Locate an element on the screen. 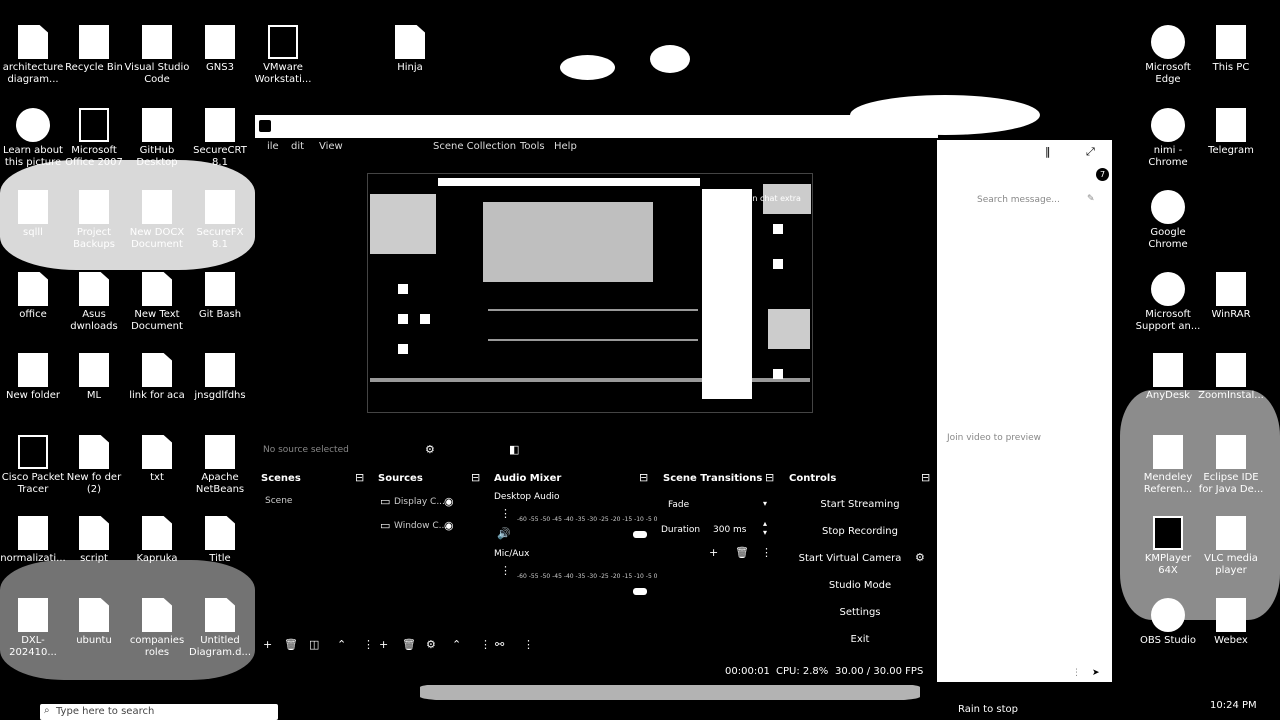  start-streaming-button: Start Streaming is located at coordinates (860, 504).